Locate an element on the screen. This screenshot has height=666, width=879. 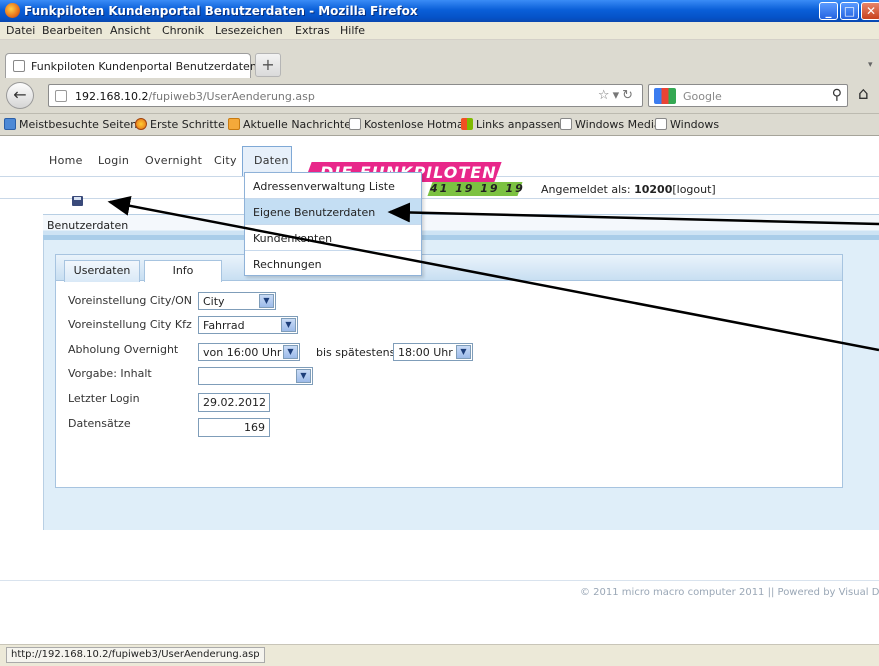
bookmark-customize-links: Links anpassen is located at coordinates (510, 124).